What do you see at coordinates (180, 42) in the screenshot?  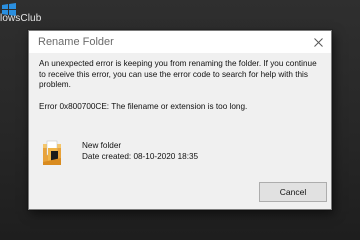 I see `dialog-titlebar: Rename Folder` at bounding box center [180, 42].